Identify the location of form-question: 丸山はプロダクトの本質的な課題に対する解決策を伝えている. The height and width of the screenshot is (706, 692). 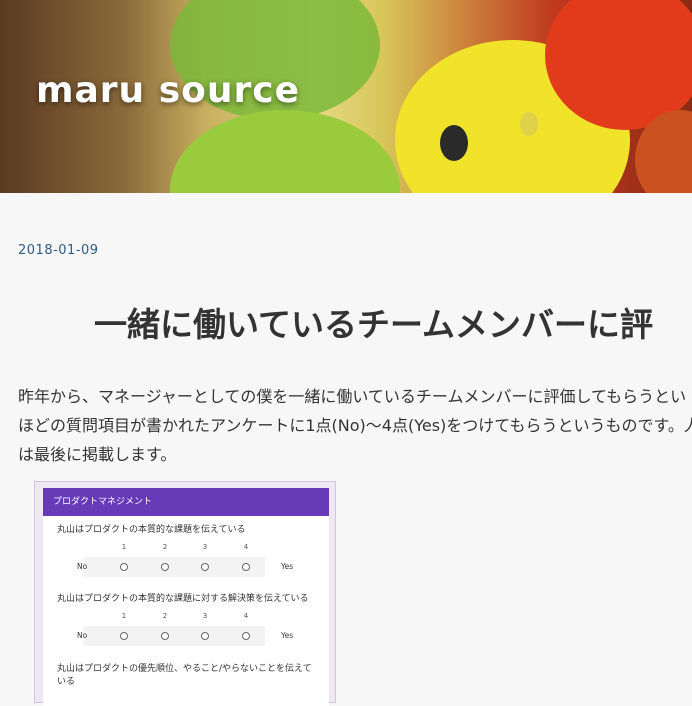
(183, 599).